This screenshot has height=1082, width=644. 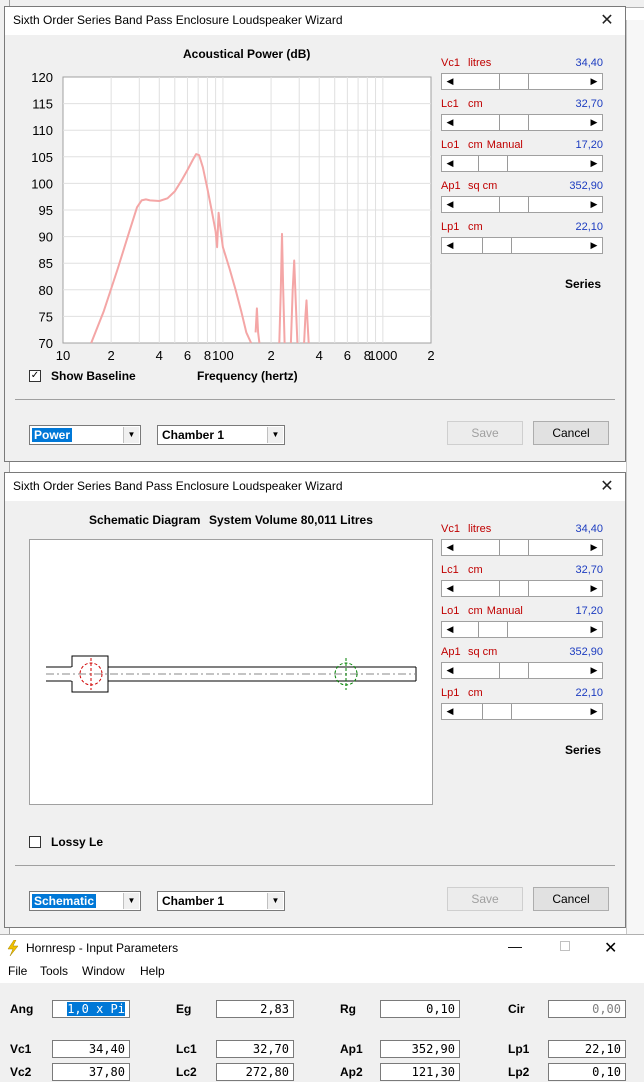 What do you see at coordinates (475, 104) in the screenshot?
I see `slider-param-unit: cm` at bounding box center [475, 104].